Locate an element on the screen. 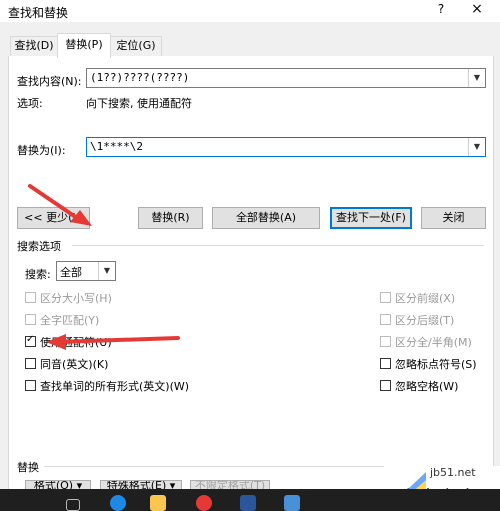 The height and width of the screenshot is (511, 500). watermark-site: jb51.net is located at coordinates (453, 472).